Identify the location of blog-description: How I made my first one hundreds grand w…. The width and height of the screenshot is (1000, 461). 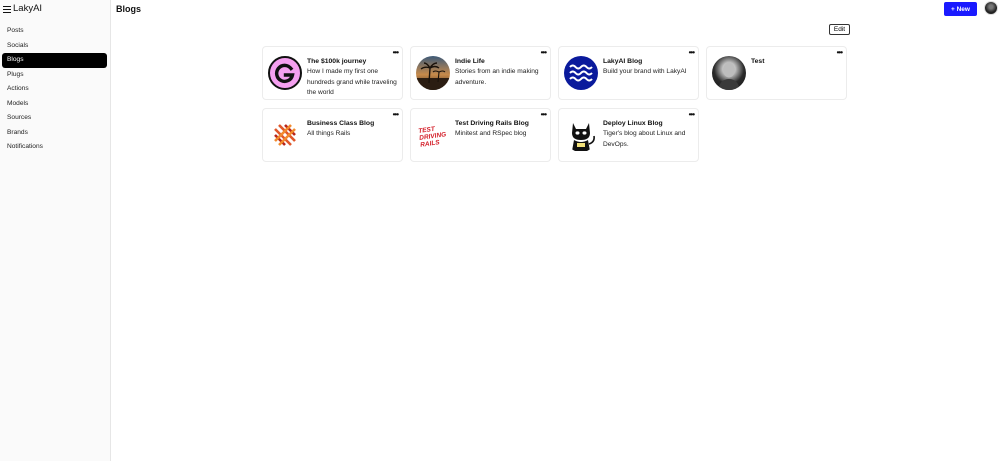
(352, 82).